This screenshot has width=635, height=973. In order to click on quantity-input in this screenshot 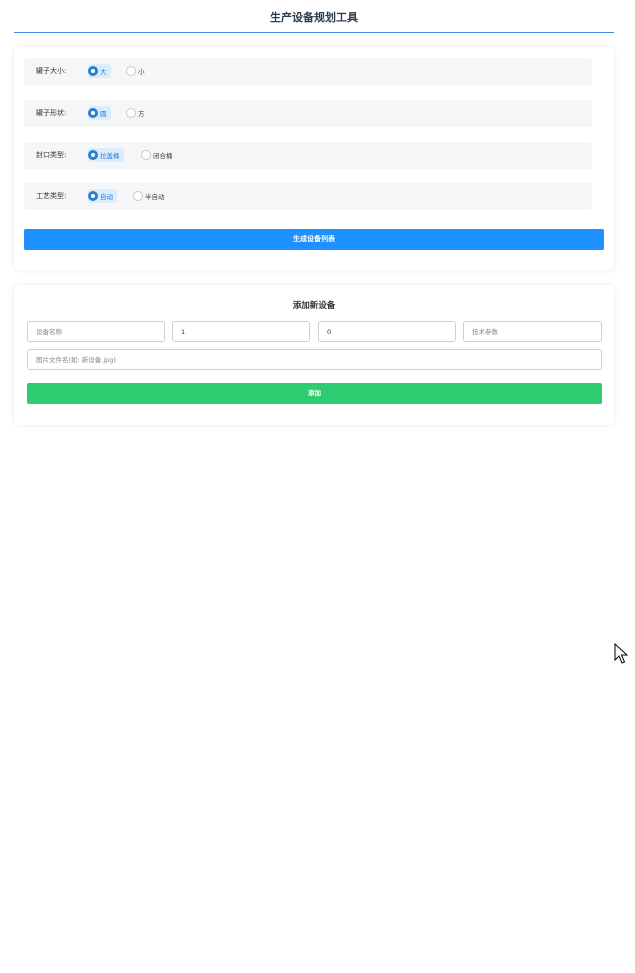, I will do `click(241, 331)`.